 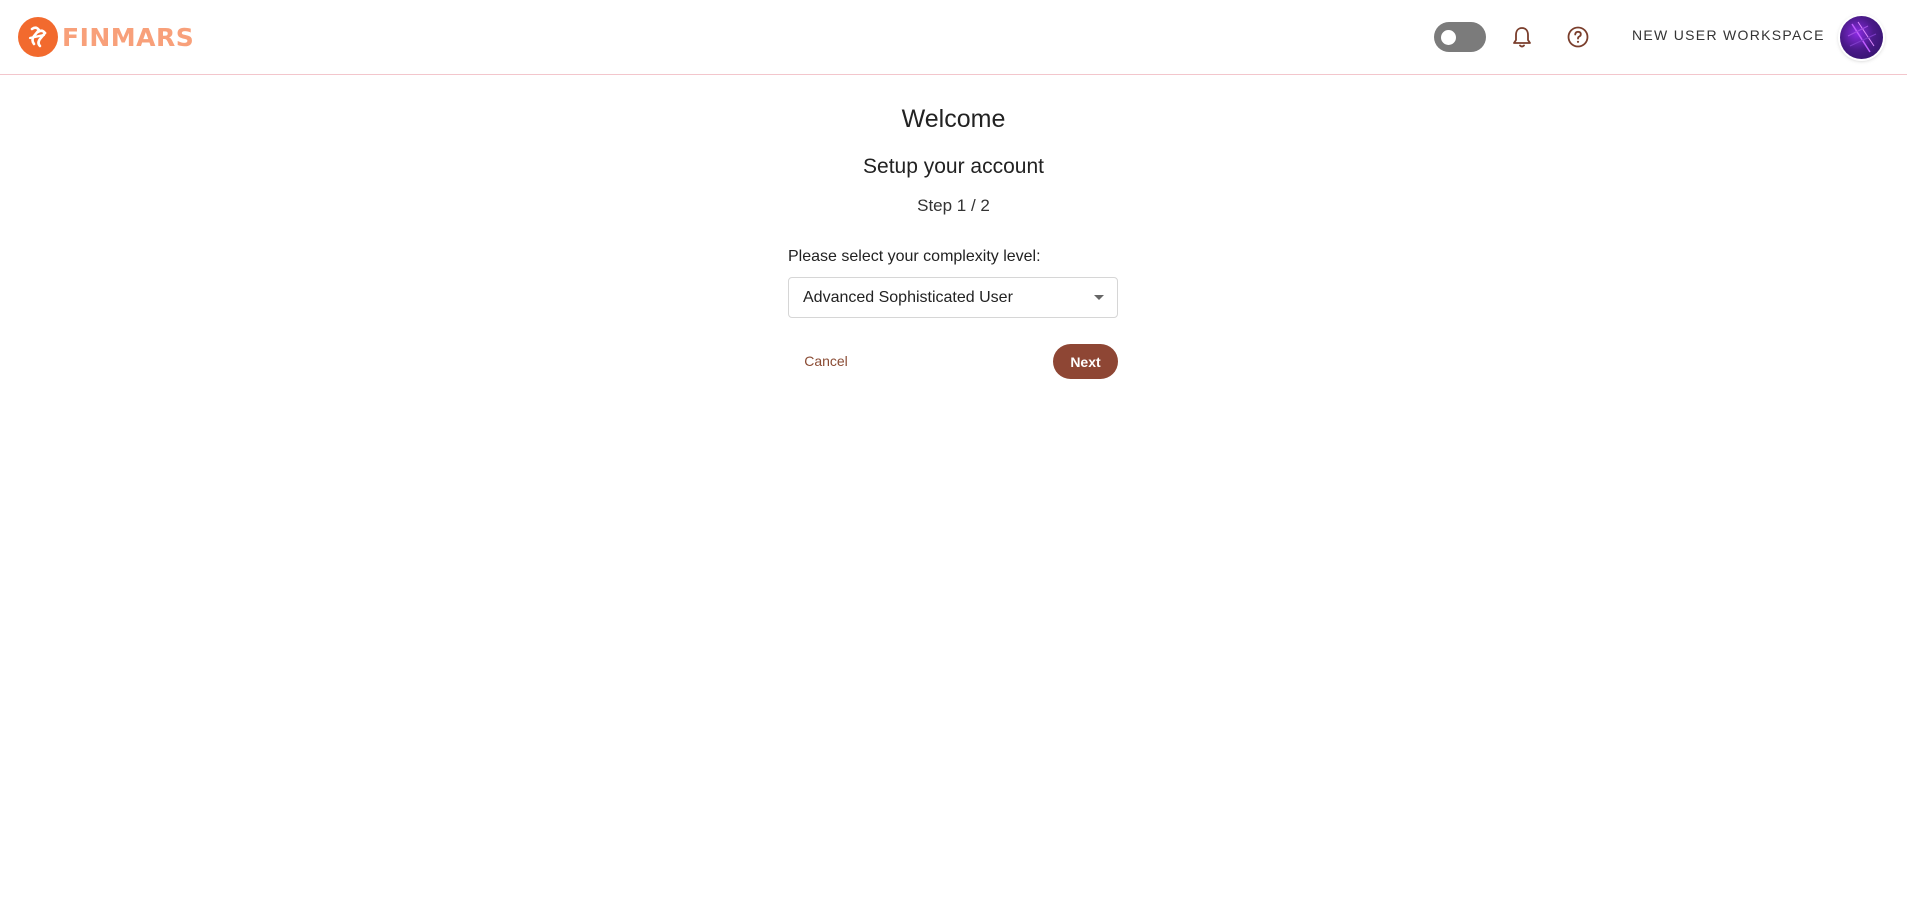 What do you see at coordinates (914, 256) in the screenshot?
I see `complexity-label: Please select your complexity level:` at bounding box center [914, 256].